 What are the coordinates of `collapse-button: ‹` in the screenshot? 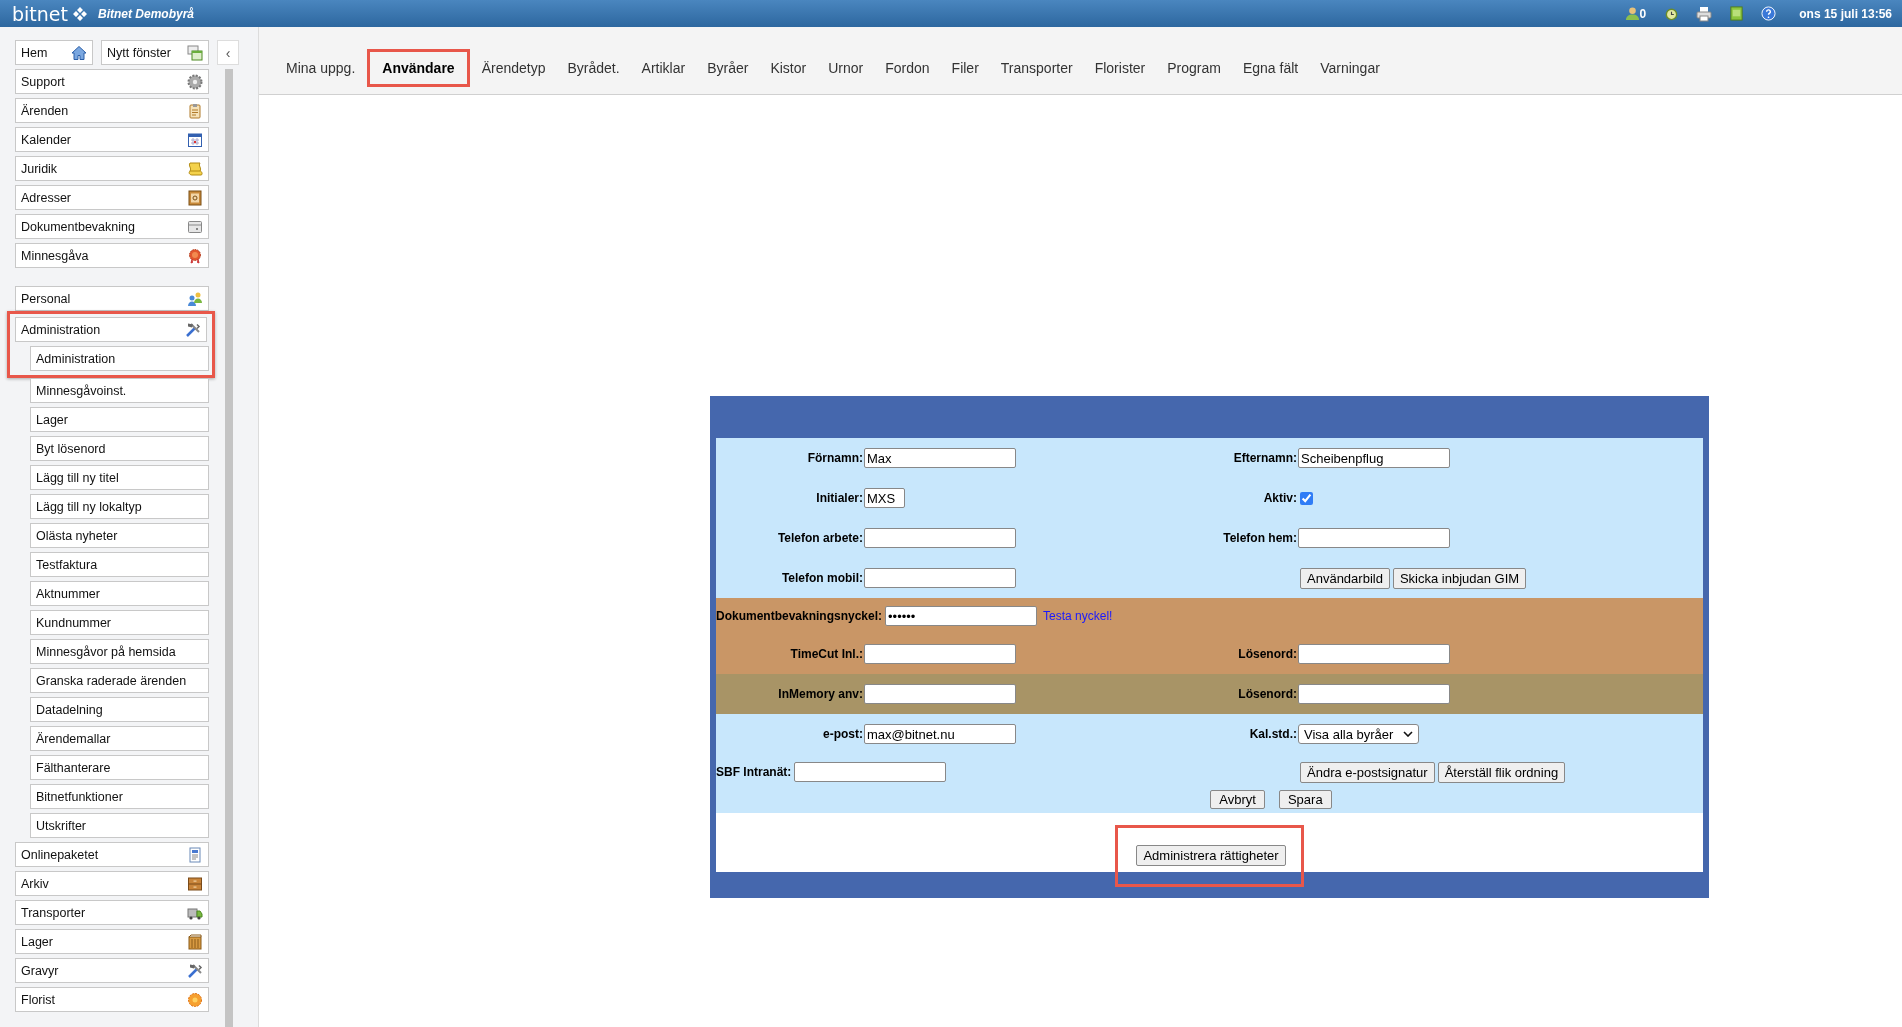 It's located at (228, 52).